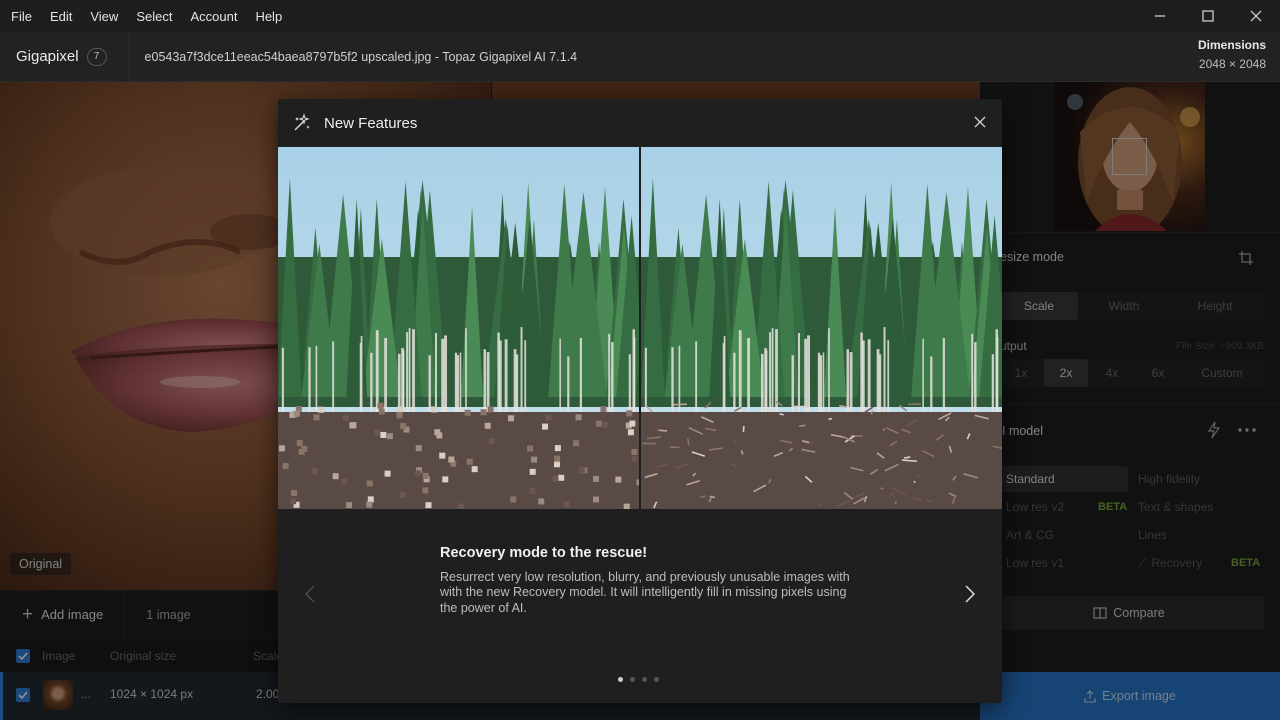 This screenshot has width=1280, height=720. I want to click on close-window-button, so click(1256, 16).